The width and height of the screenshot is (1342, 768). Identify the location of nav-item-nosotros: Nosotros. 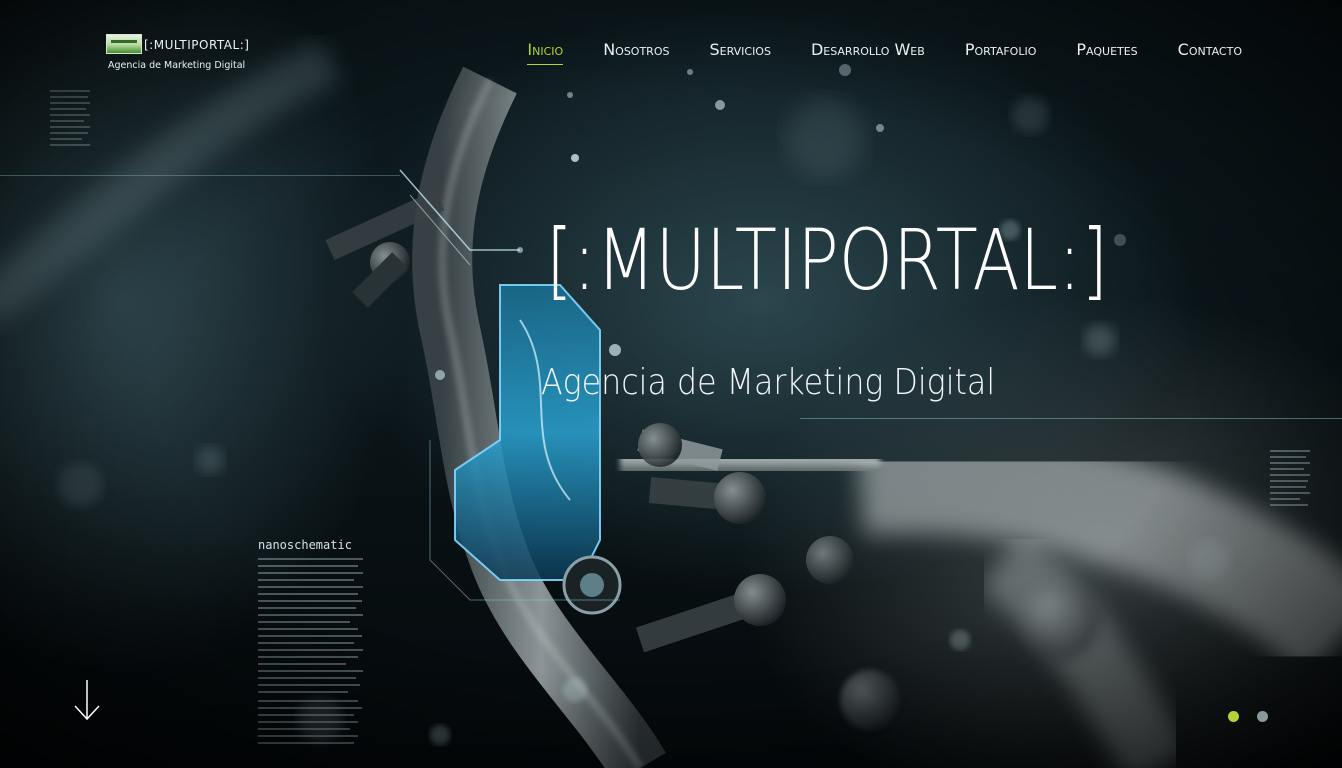
(636, 51).